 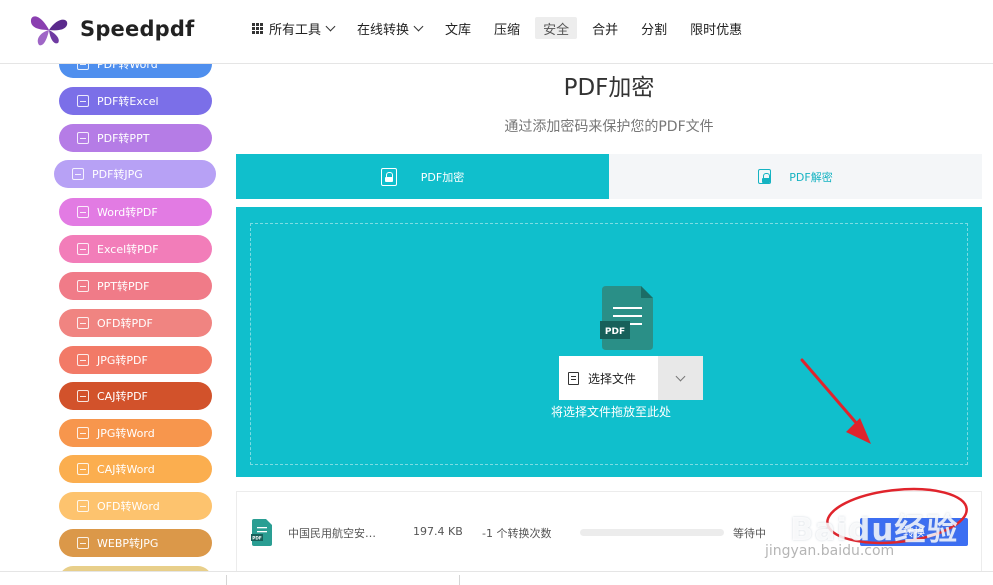 What do you see at coordinates (749, 533) in the screenshot?
I see `status-text: 等待中` at bounding box center [749, 533].